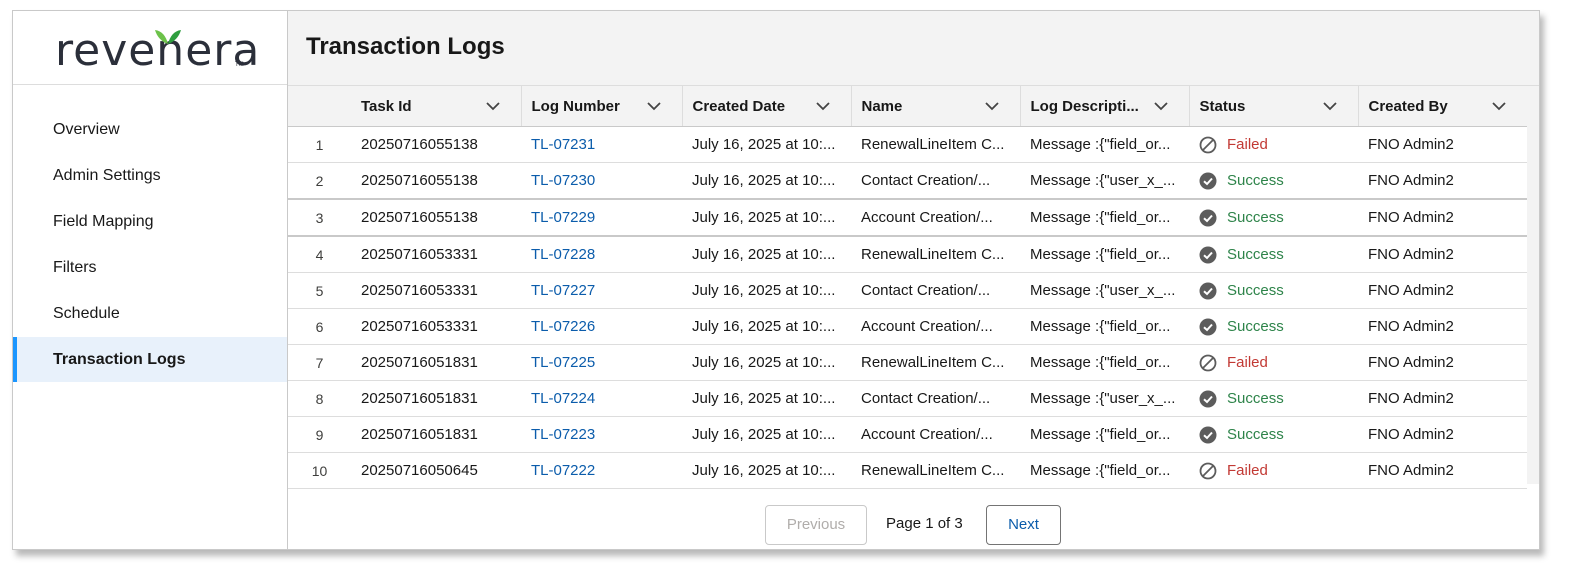  What do you see at coordinates (1408, 106) in the screenshot?
I see `column-header-label: Created By` at bounding box center [1408, 106].